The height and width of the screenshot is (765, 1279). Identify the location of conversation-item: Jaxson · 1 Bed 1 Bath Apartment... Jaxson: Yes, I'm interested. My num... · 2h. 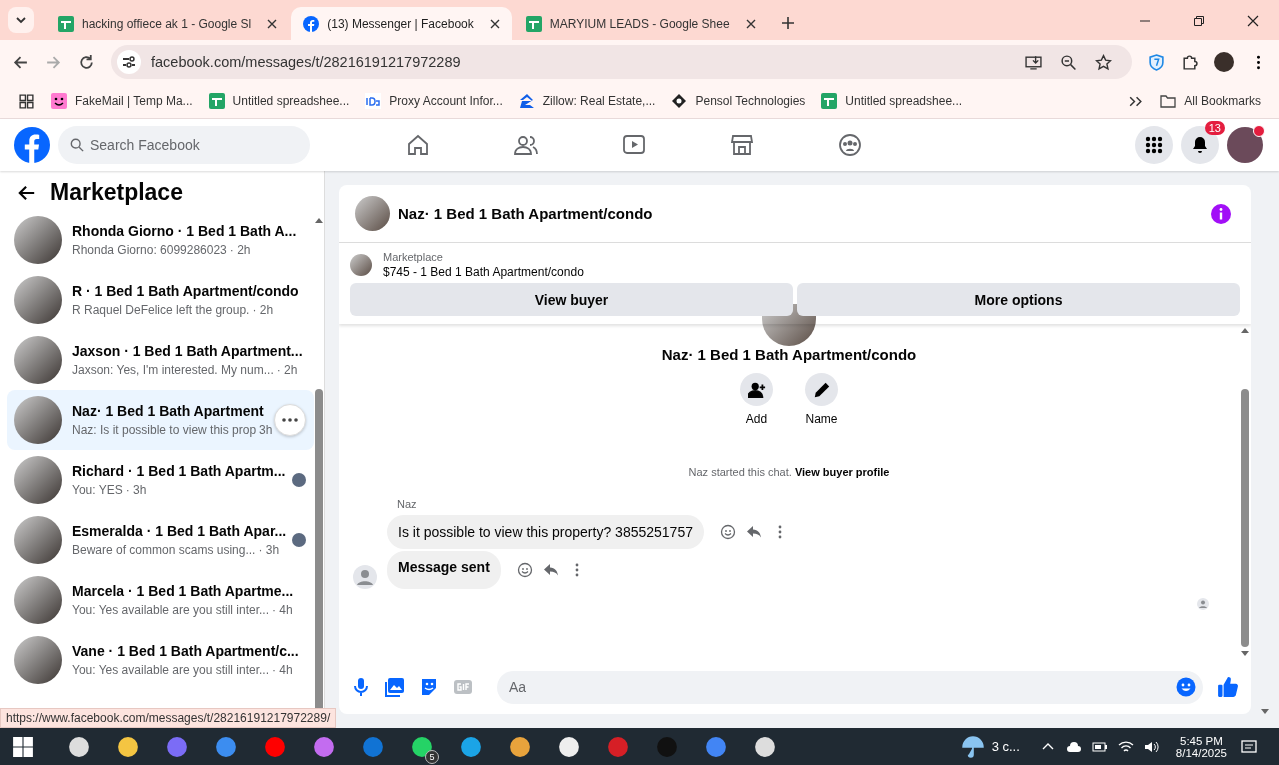
(160, 360).